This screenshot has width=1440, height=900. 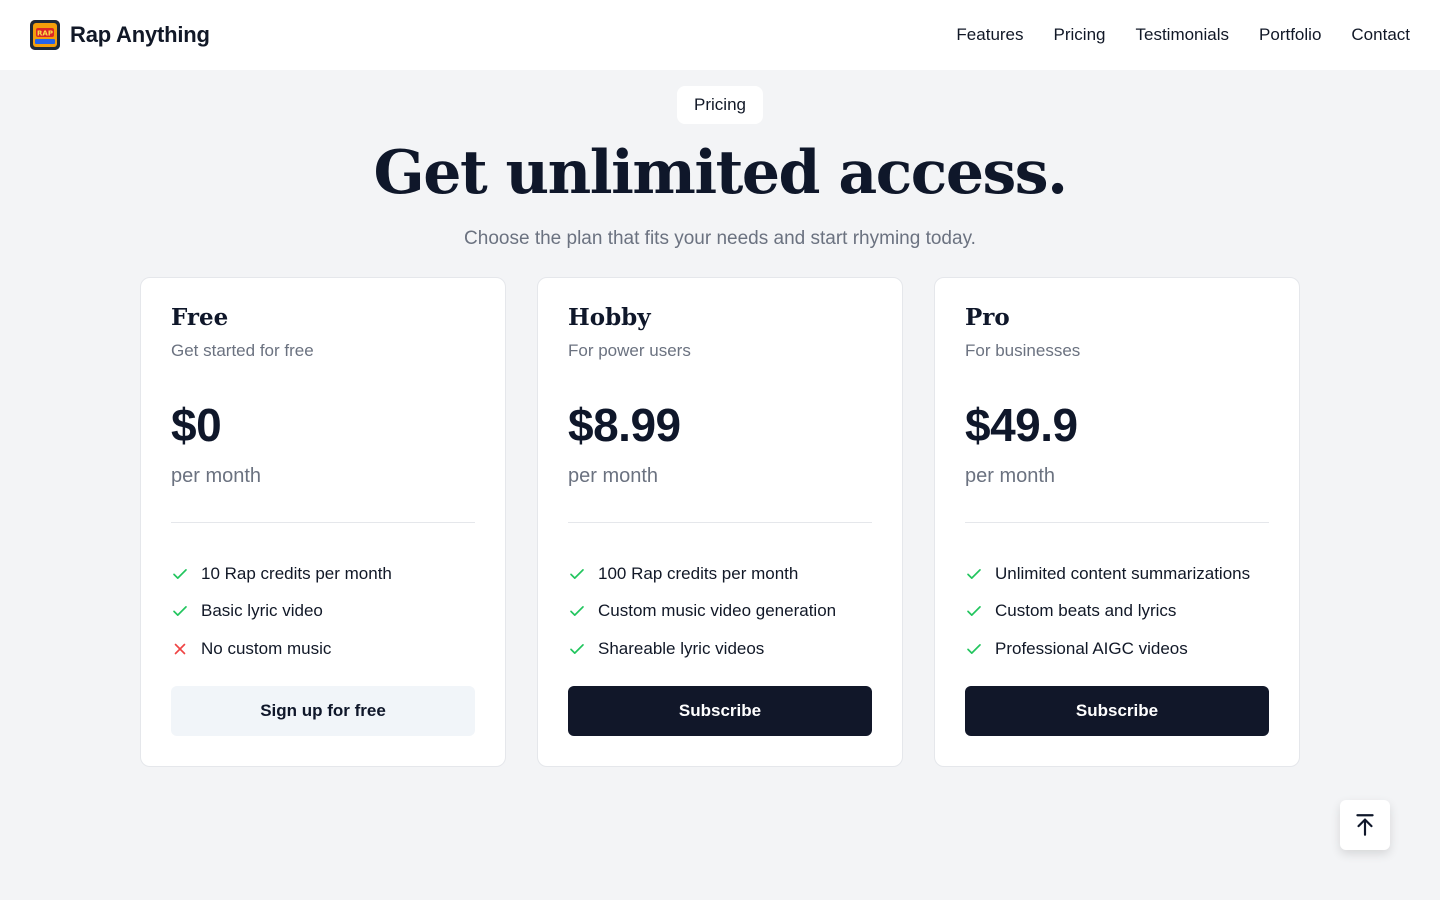 I want to click on subscribe-pro-button: Subscribe, so click(x=1117, y=711).